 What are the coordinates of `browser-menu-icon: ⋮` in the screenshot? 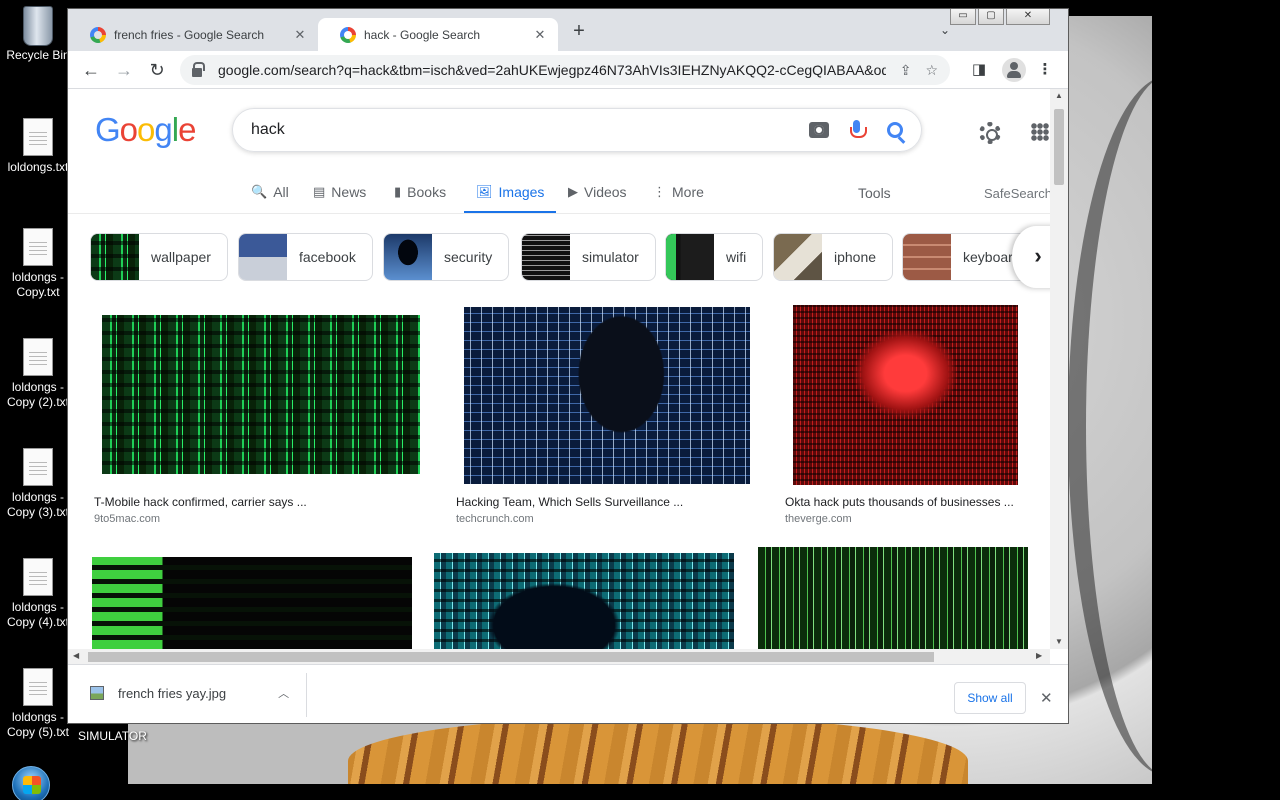 It's located at (1045, 70).